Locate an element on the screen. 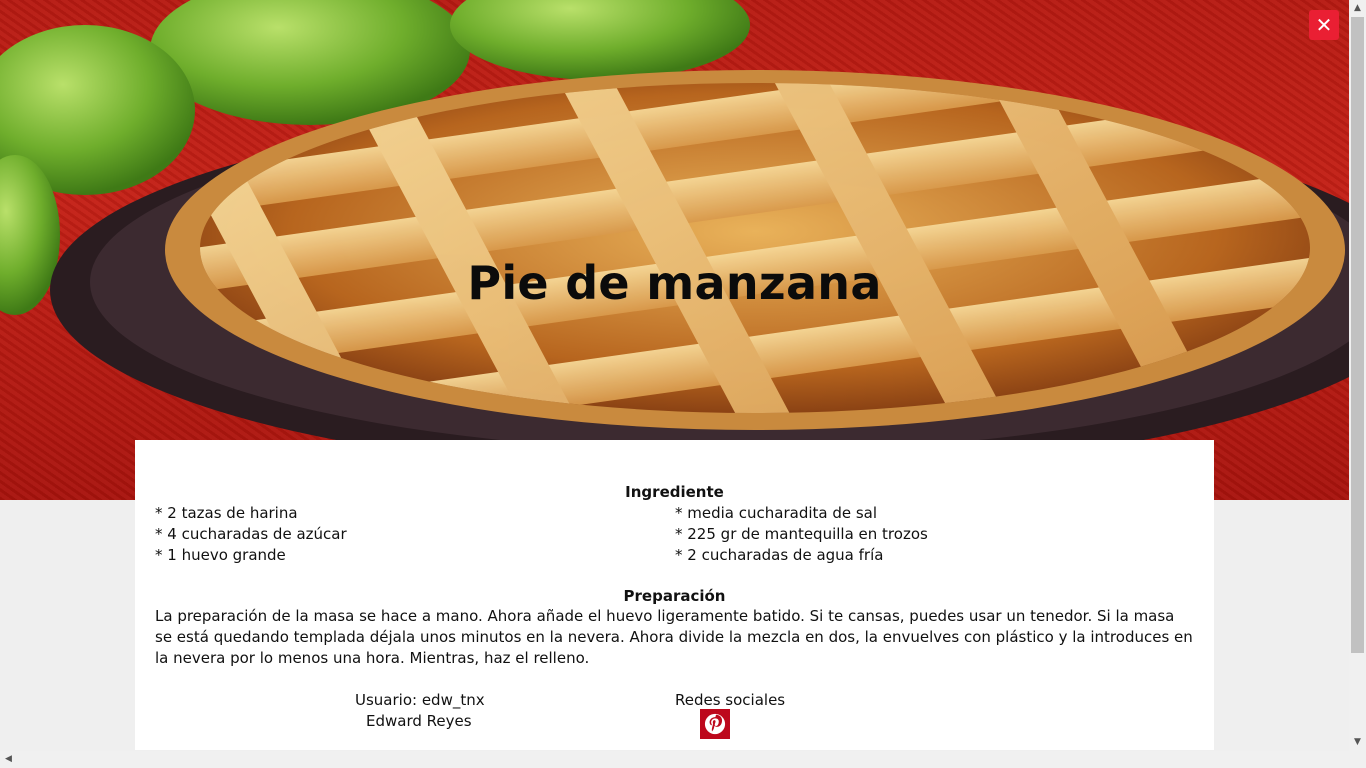 The image size is (1366, 768). ingredient-item: * 225 gr de mantequilla en trozos is located at coordinates (801, 534).